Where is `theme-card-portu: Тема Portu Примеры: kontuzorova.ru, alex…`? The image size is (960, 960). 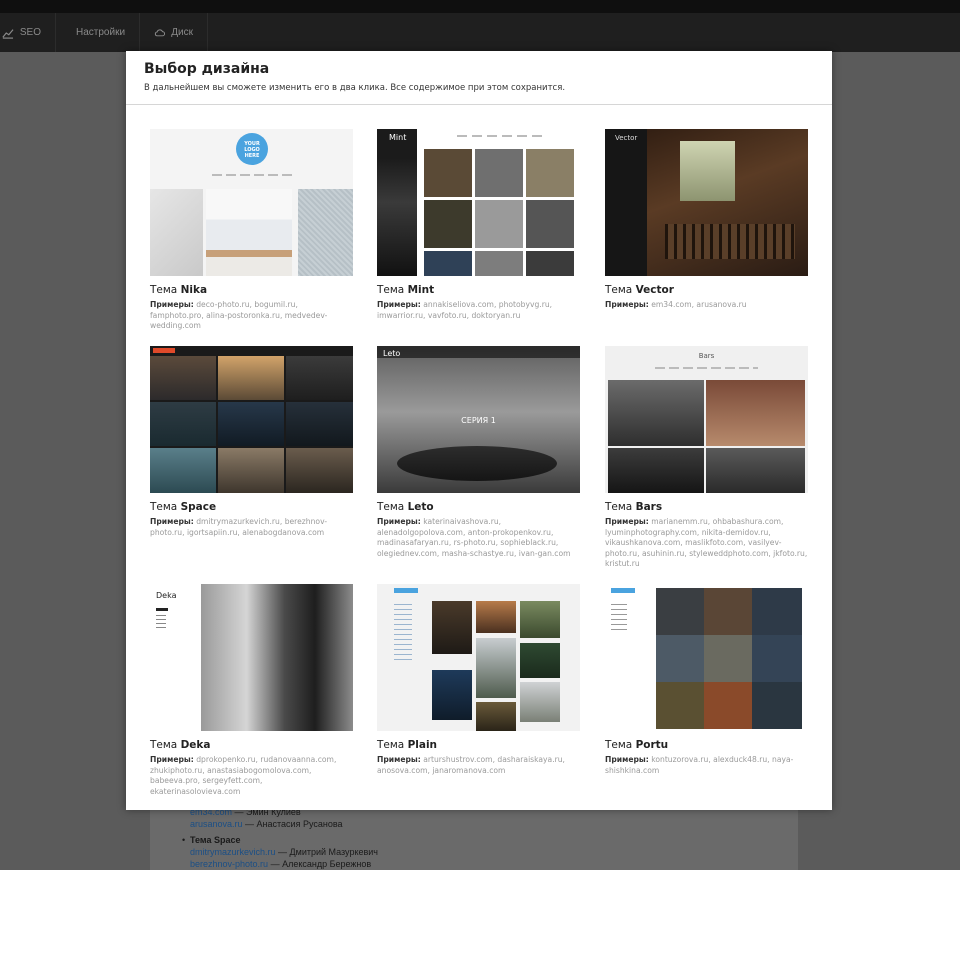
theme-card-portu: Тема Portu Примеры: kontuzorova.ru, alex… is located at coordinates (706, 680).